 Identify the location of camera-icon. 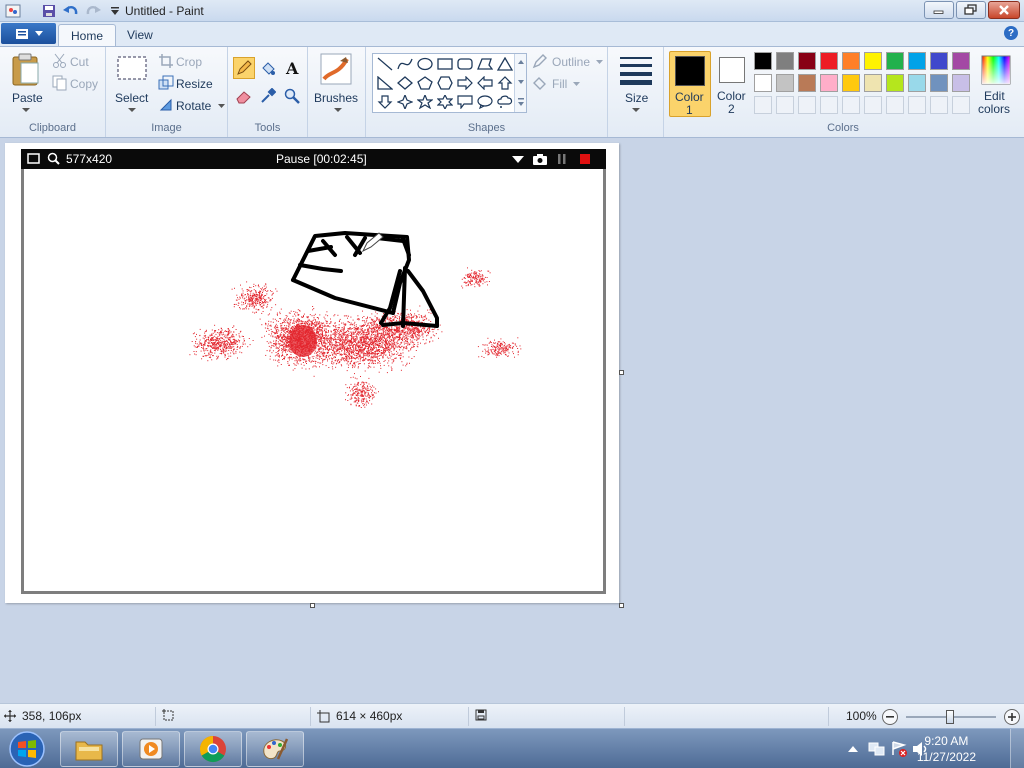
(540, 159).